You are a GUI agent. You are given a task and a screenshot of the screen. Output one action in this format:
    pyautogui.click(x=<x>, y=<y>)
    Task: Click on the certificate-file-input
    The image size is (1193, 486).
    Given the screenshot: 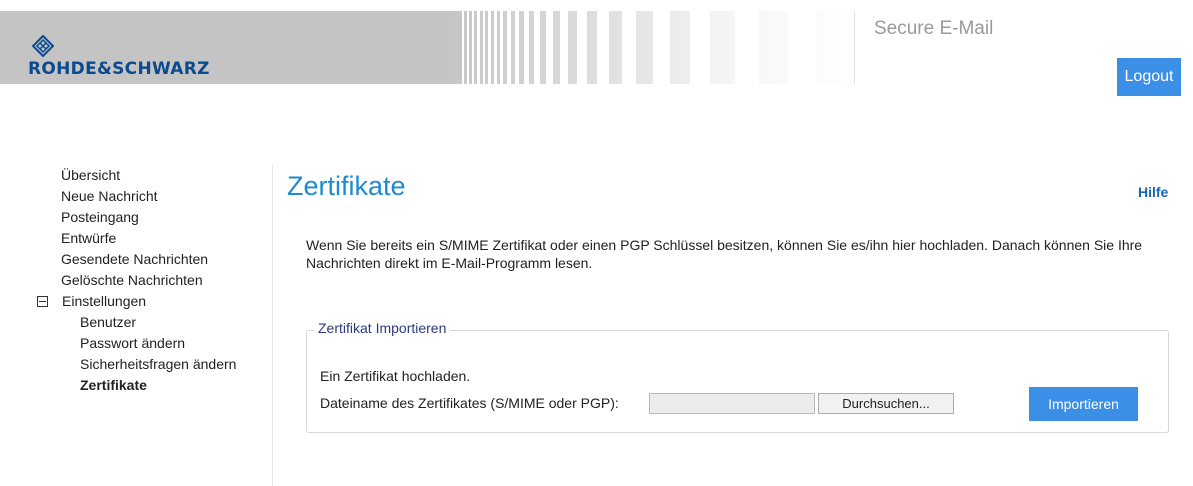 What is the action you would take?
    pyautogui.click(x=732, y=403)
    